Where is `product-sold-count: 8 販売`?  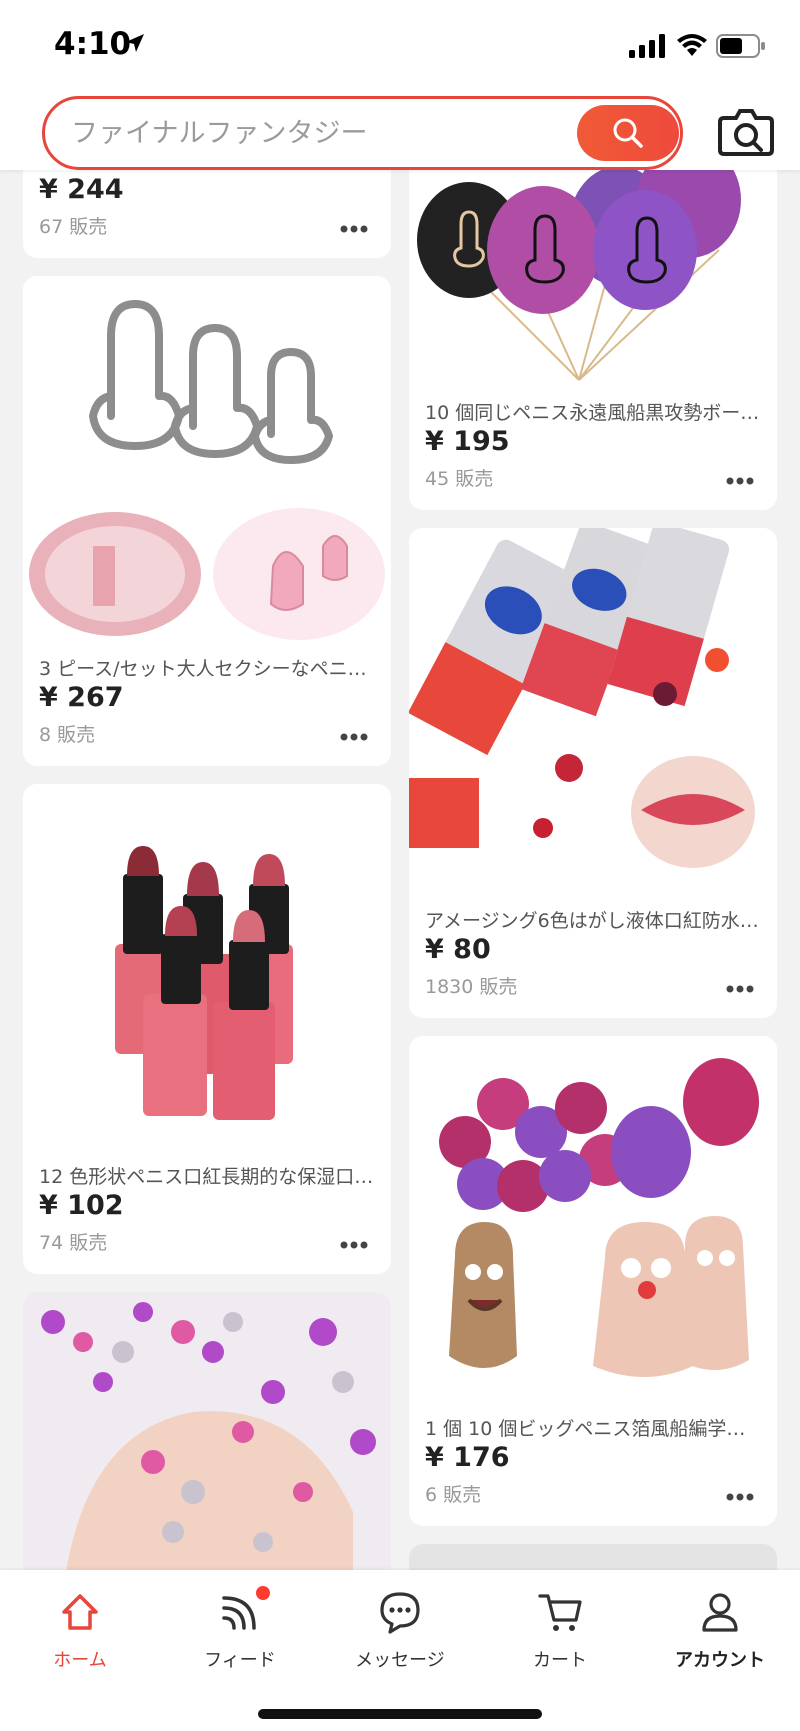 product-sold-count: 8 販売 is located at coordinates (67, 735).